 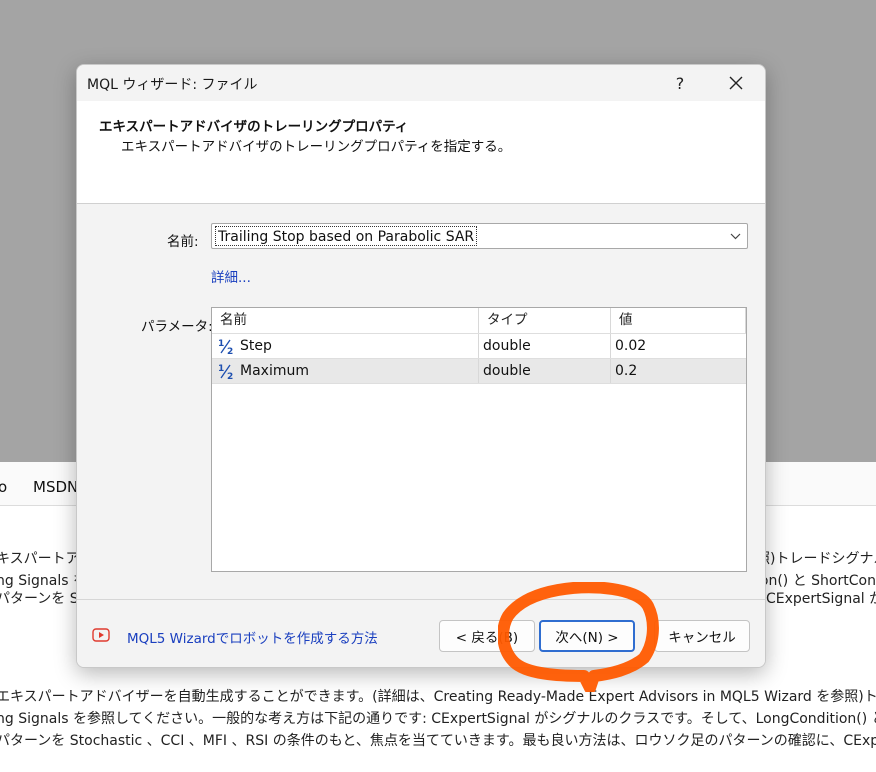 What do you see at coordinates (487, 636) in the screenshot?
I see `back-button: < 戻る(B)` at bounding box center [487, 636].